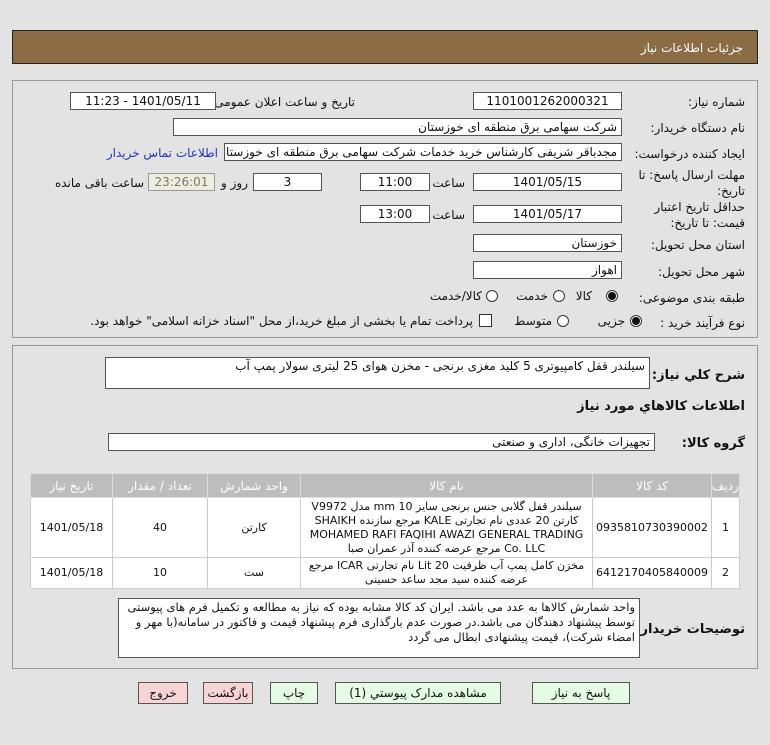 This screenshot has height=745, width=770. Describe the element at coordinates (397, 127) in the screenshot. I see `buyer-field: شرکت سهامی برق منطقه ای خوزستان` at that location.